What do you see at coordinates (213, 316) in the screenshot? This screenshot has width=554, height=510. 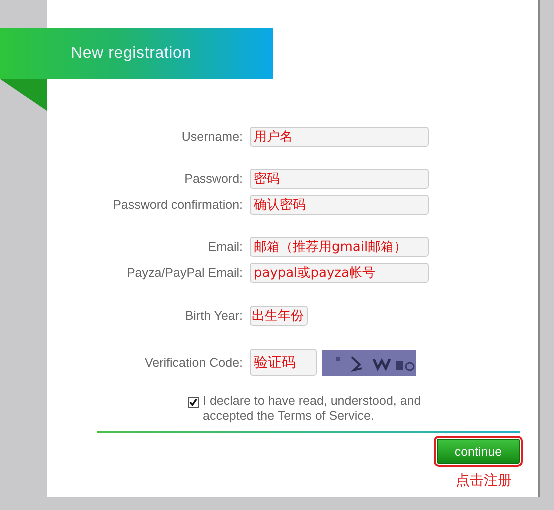 I see `field-label: Birth Year:` at bounding box center [213, 316].